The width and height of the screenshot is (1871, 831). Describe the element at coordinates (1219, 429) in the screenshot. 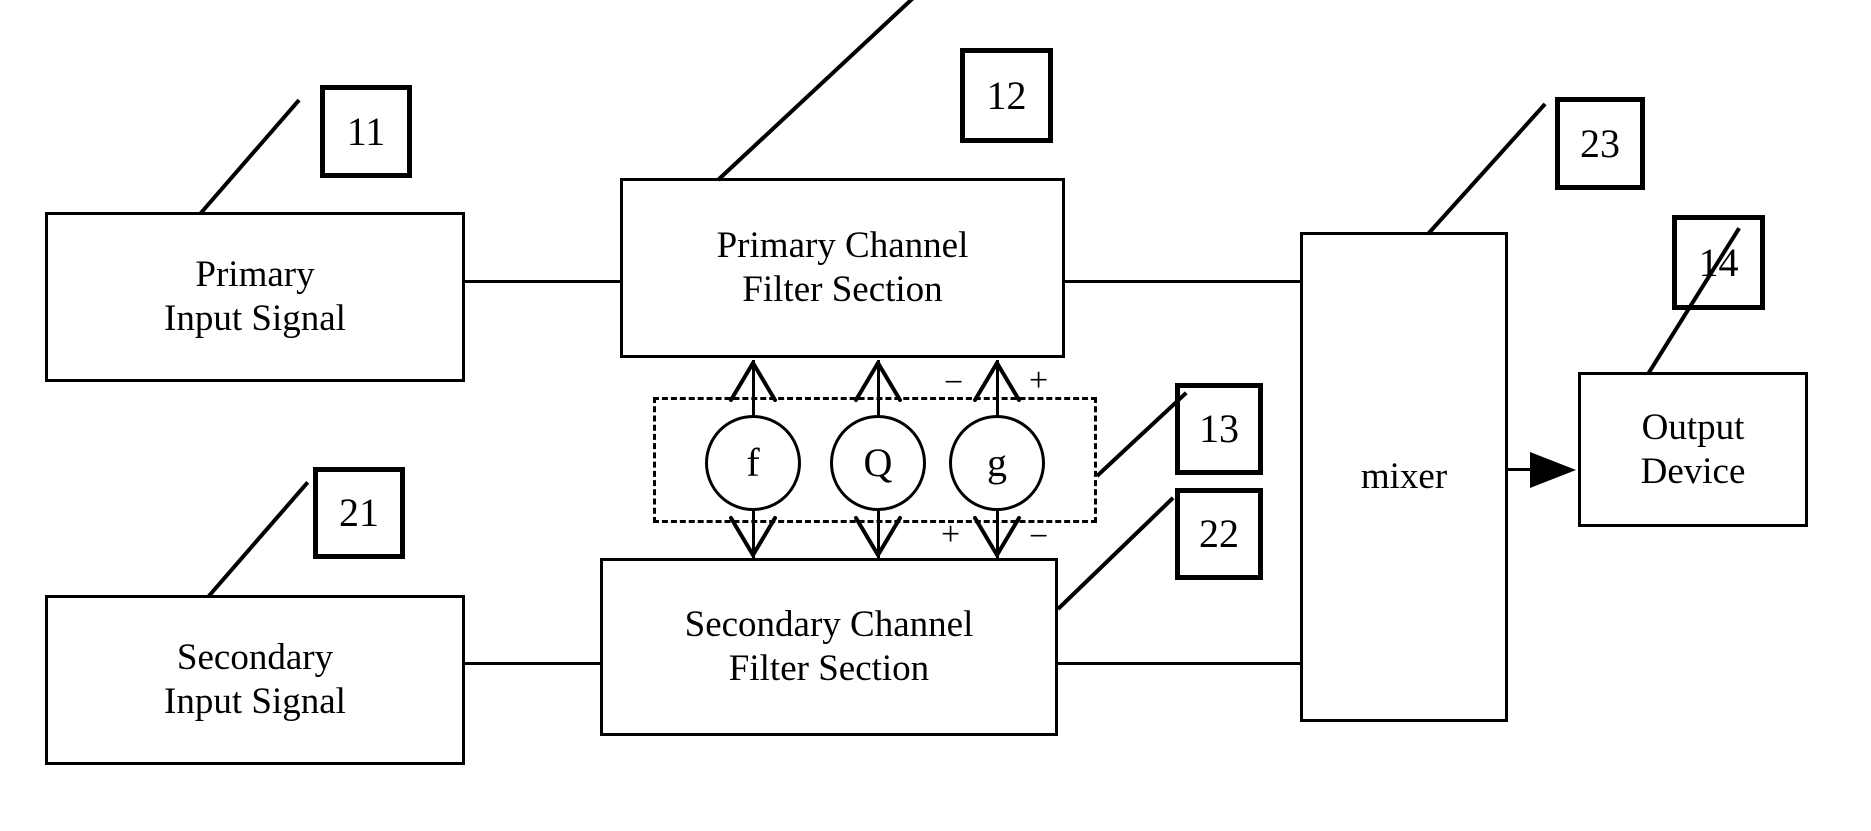

I see `reference-numeral-13: 13` at that location.